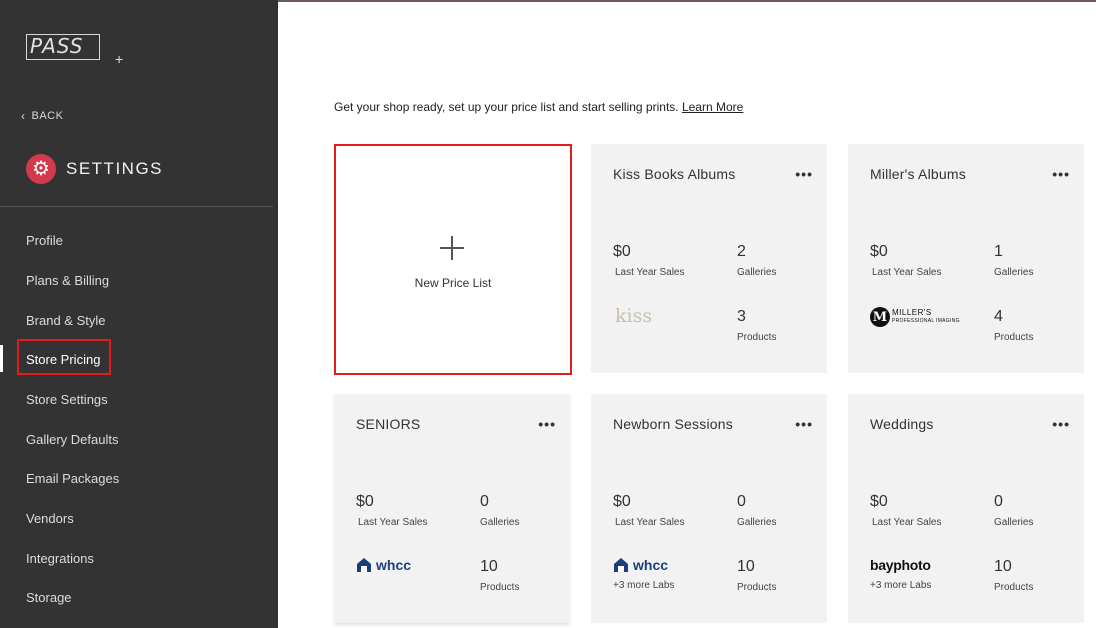 This screenshot has width=1096, height=628. Describe the element at coordinates (136, 206) in the screenshot. I see `sidebar-divider` at that location.